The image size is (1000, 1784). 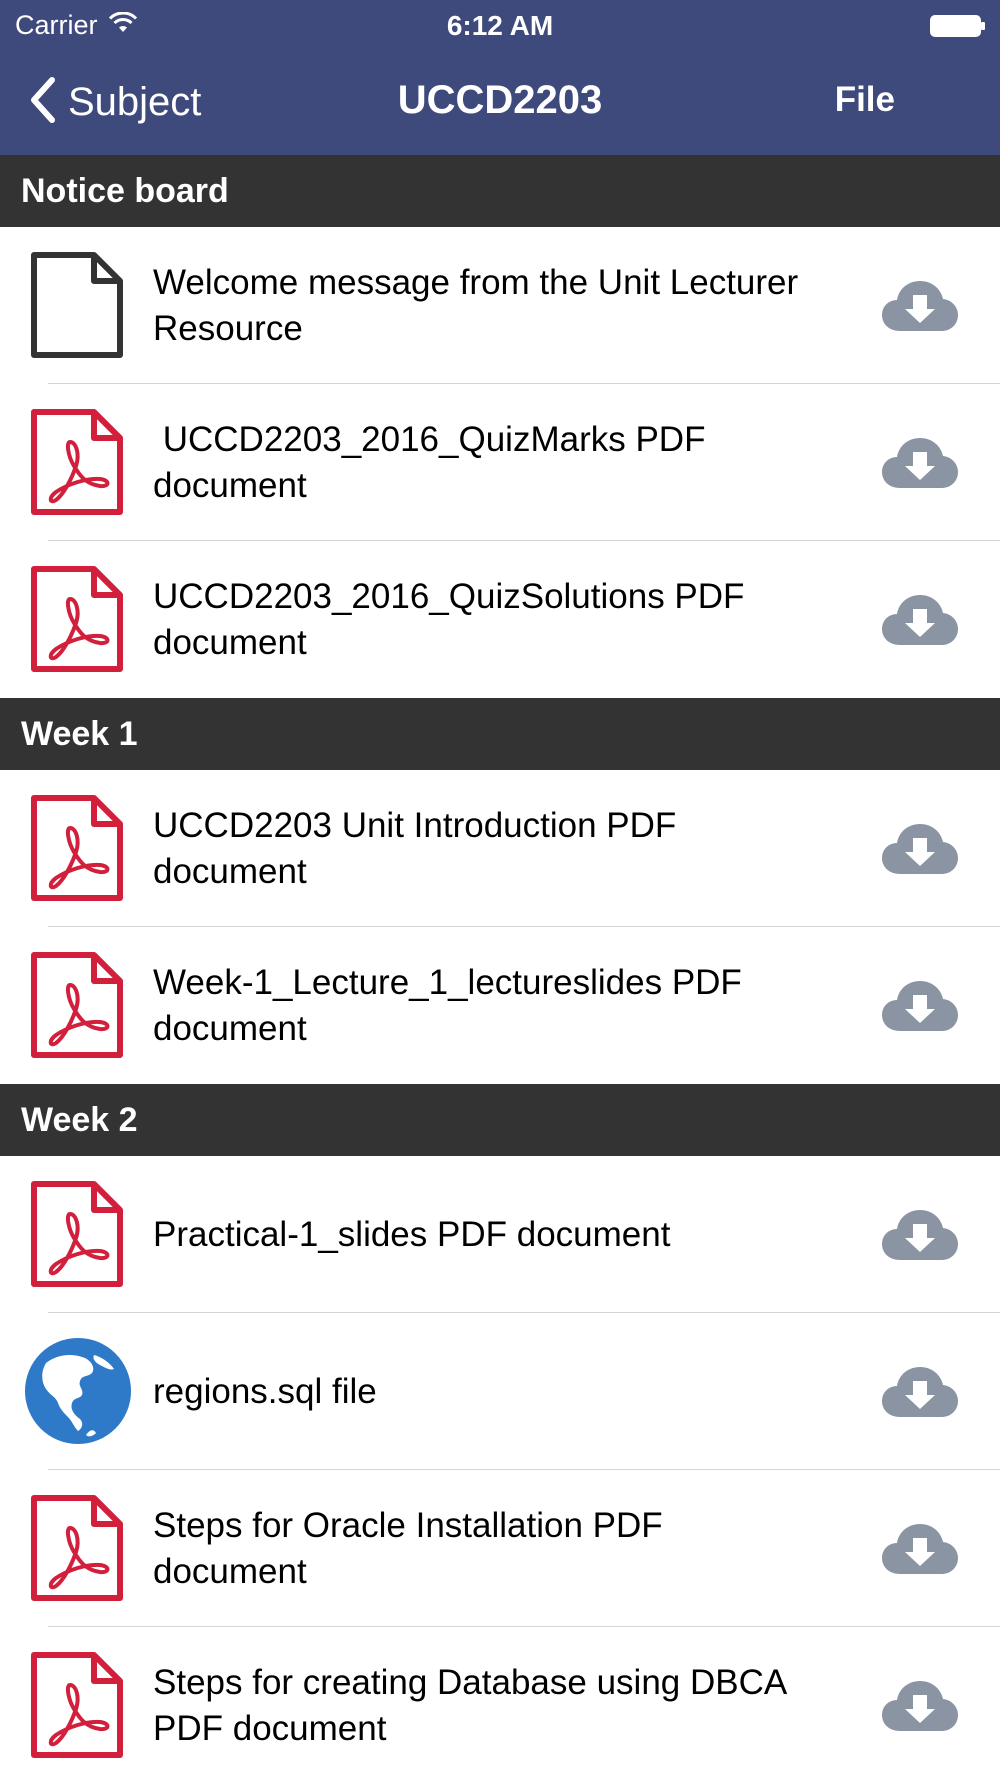 What do you see at coordinates (78, 1391) in the screenshot?
I see `globe-icon` at bounding box center [78, 1391].